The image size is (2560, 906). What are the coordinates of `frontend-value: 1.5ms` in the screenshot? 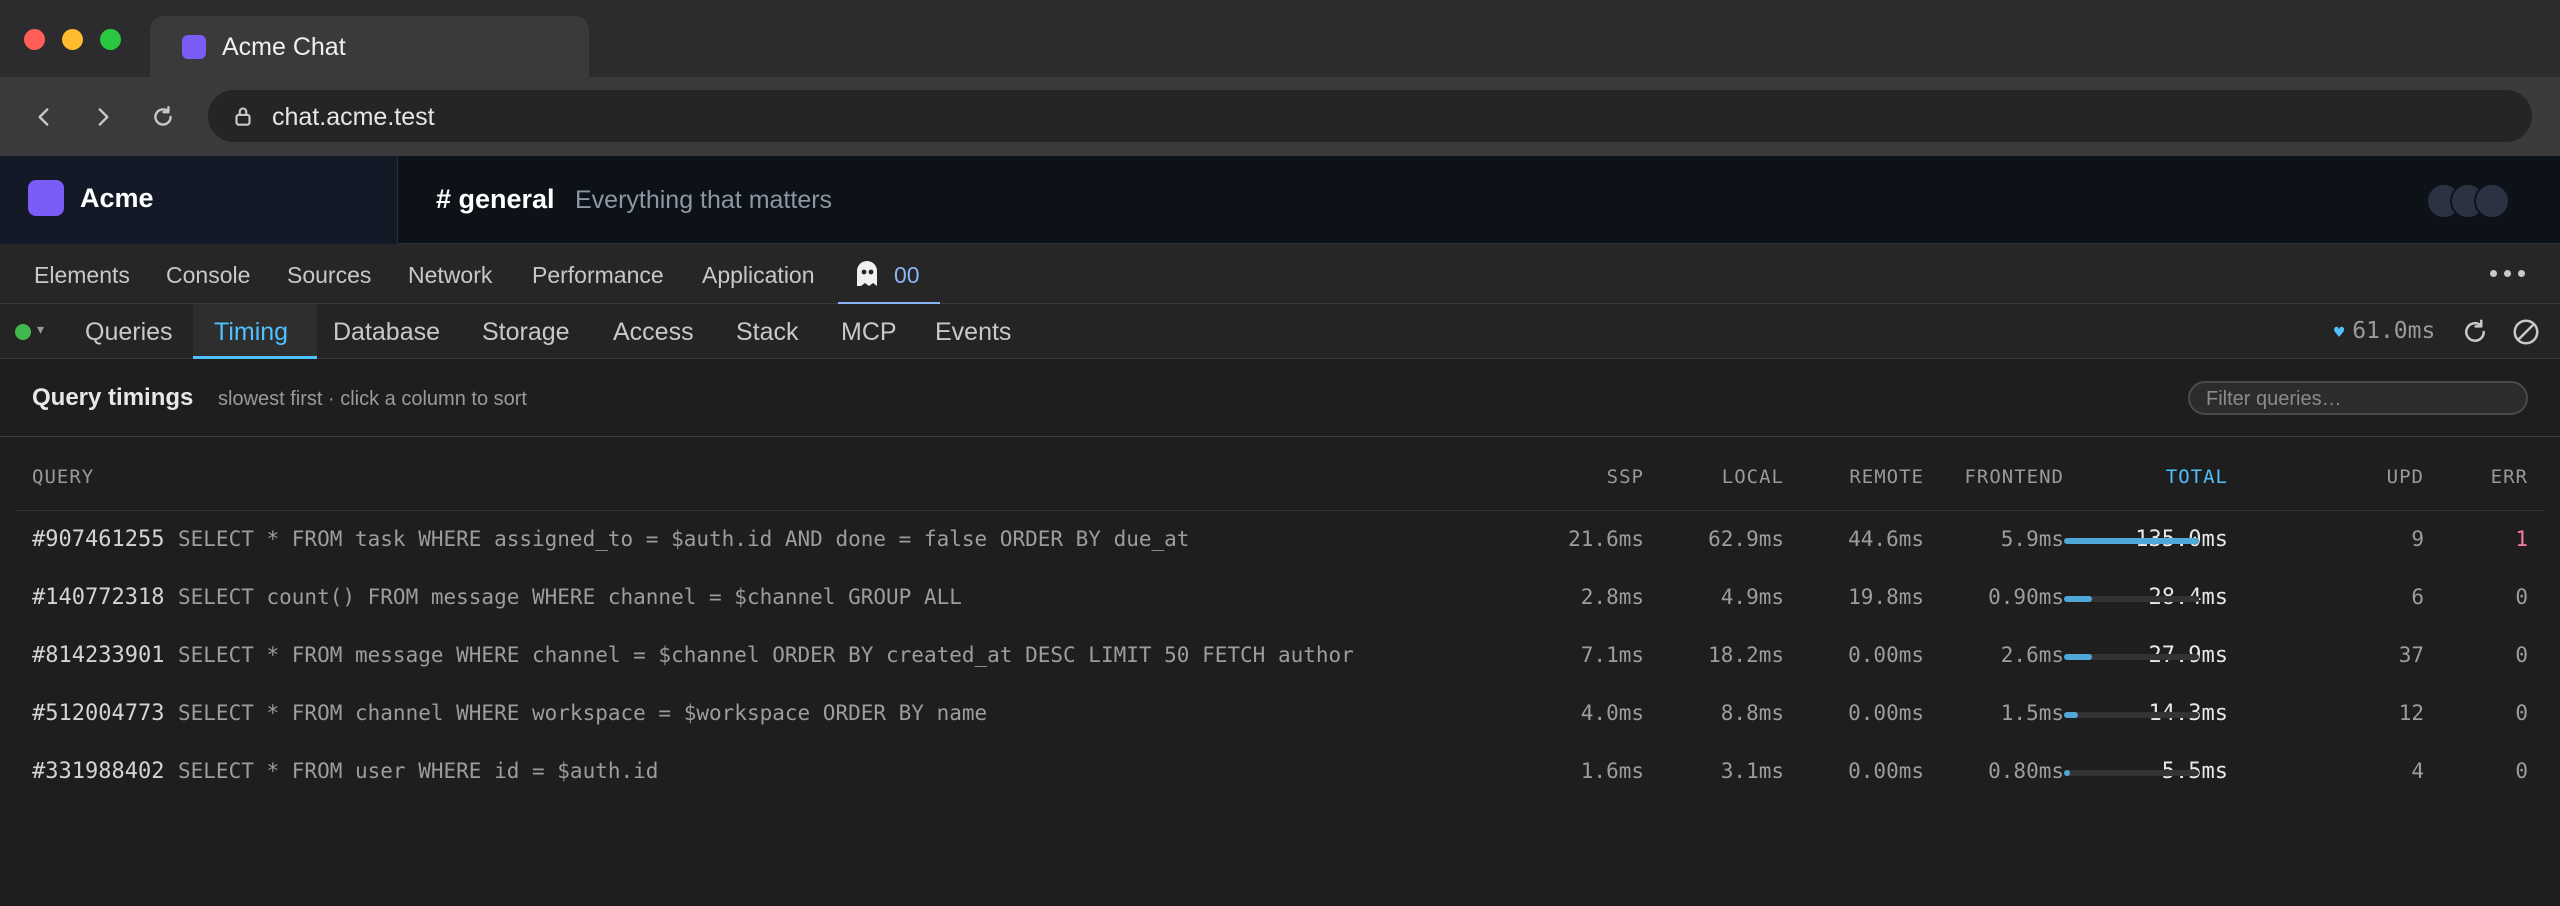 It's located at (2032, 713).